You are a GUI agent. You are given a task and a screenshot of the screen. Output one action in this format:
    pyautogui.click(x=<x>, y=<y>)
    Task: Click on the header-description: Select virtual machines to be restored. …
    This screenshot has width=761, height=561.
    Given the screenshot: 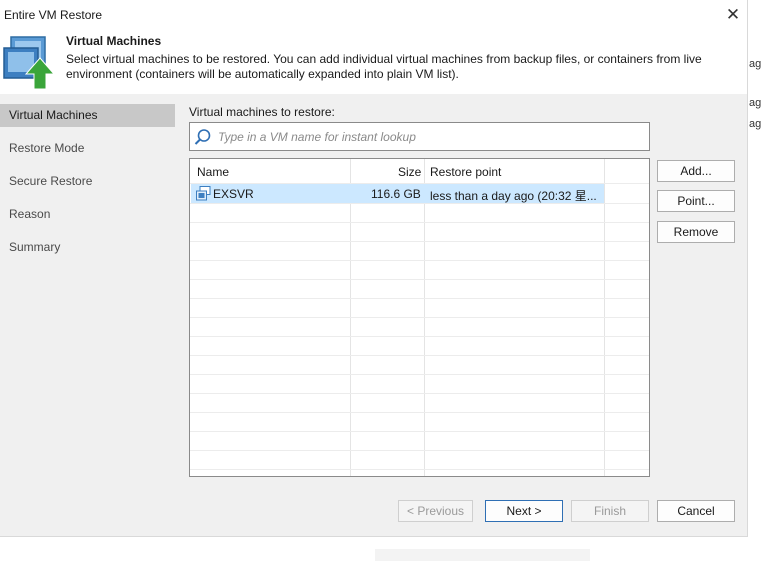 What is the action you would take?
    pyautogui.click(x=384, y=66)
    